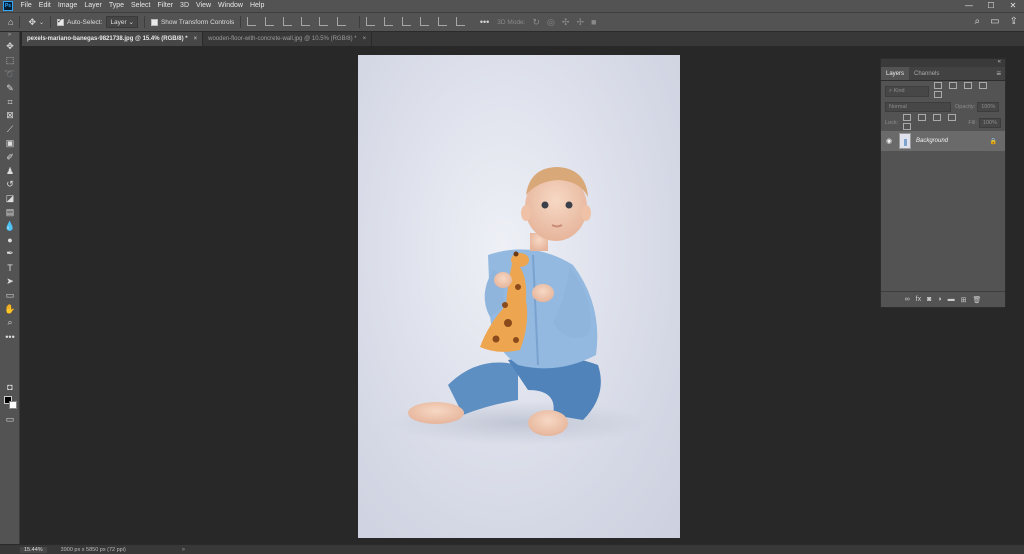 This screenshot has width=1024, height=554. I want to click on lasso-tool-icon: ➰, so click(10, 75).